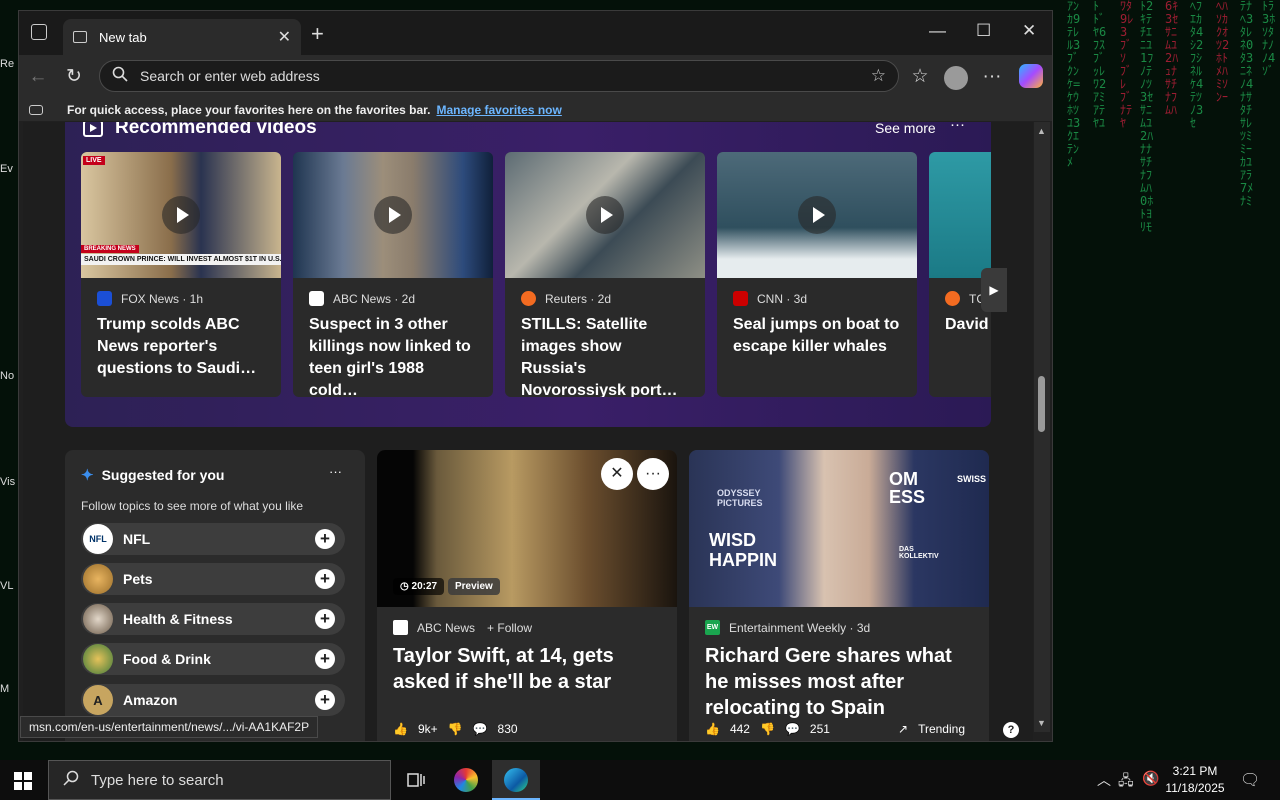  I want to click on tab-strip: New tab ✕ + — ☐ ✕, so click(535, 33).